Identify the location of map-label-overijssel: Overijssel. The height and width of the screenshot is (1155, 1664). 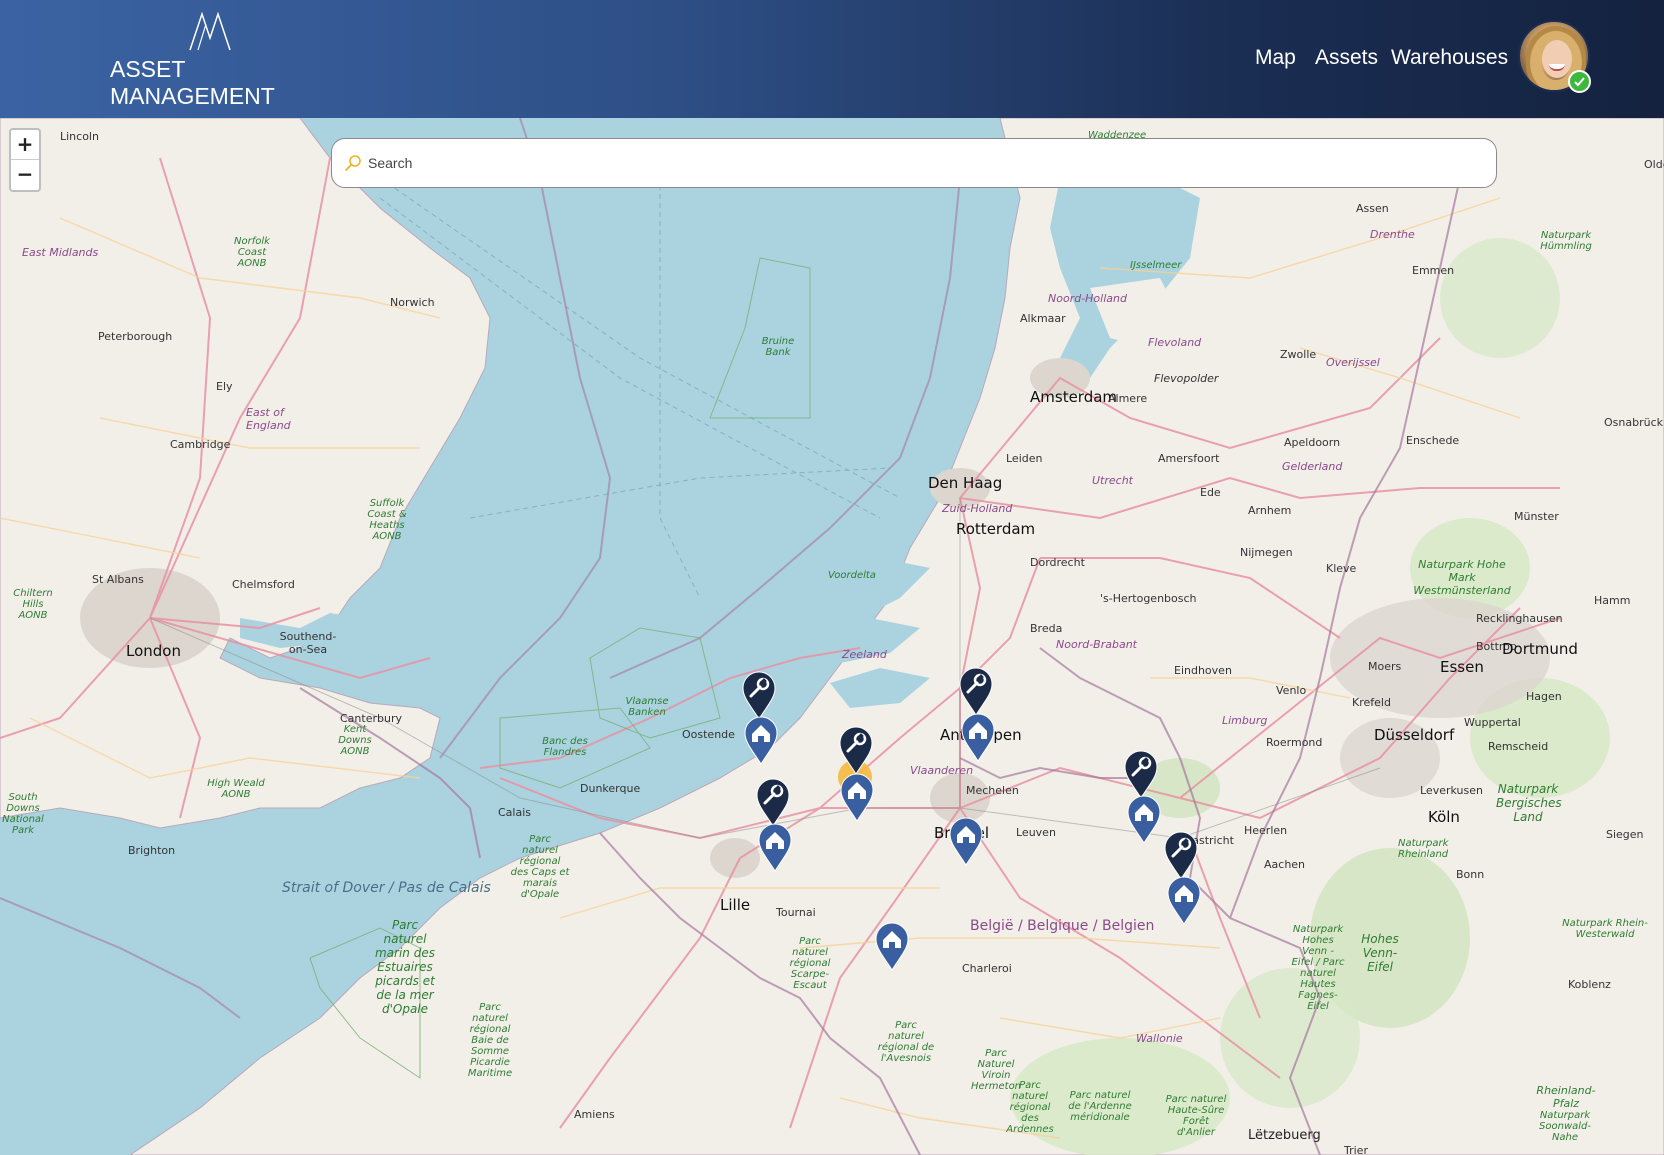
(1353, 362).